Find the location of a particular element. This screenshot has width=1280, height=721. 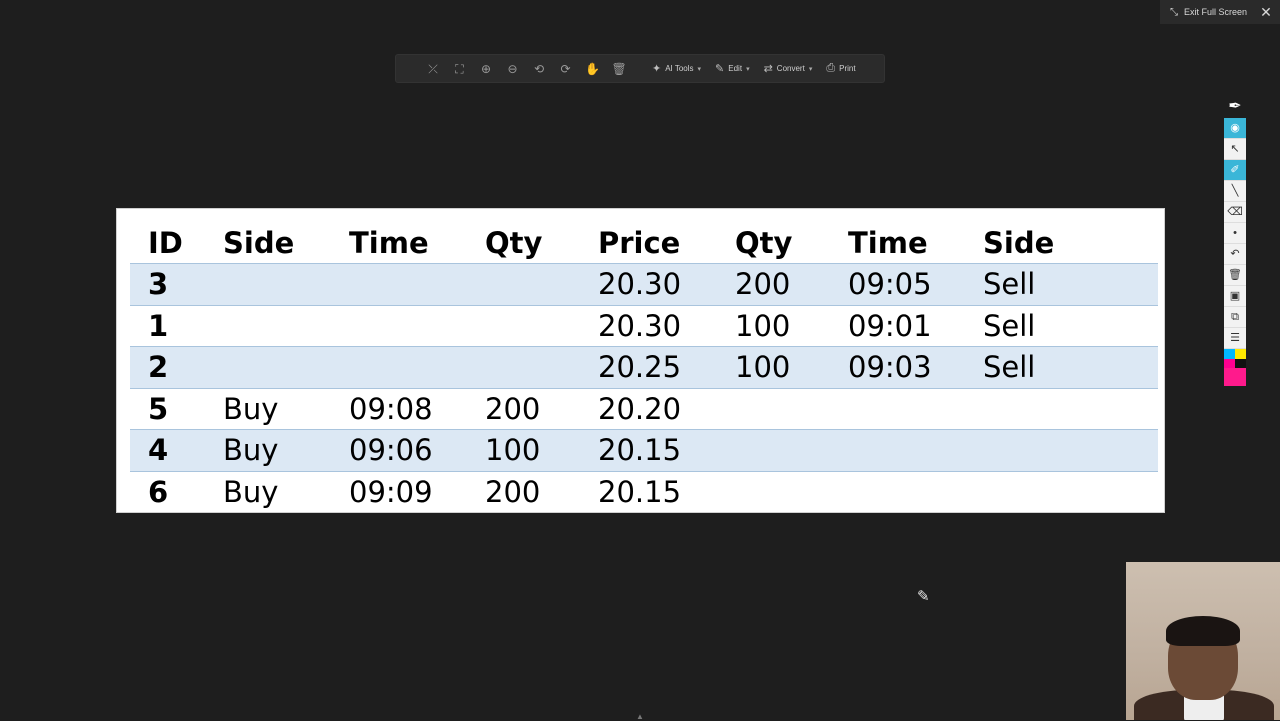

trash-icon: 🗑 is located at coordinates (1235, 275).